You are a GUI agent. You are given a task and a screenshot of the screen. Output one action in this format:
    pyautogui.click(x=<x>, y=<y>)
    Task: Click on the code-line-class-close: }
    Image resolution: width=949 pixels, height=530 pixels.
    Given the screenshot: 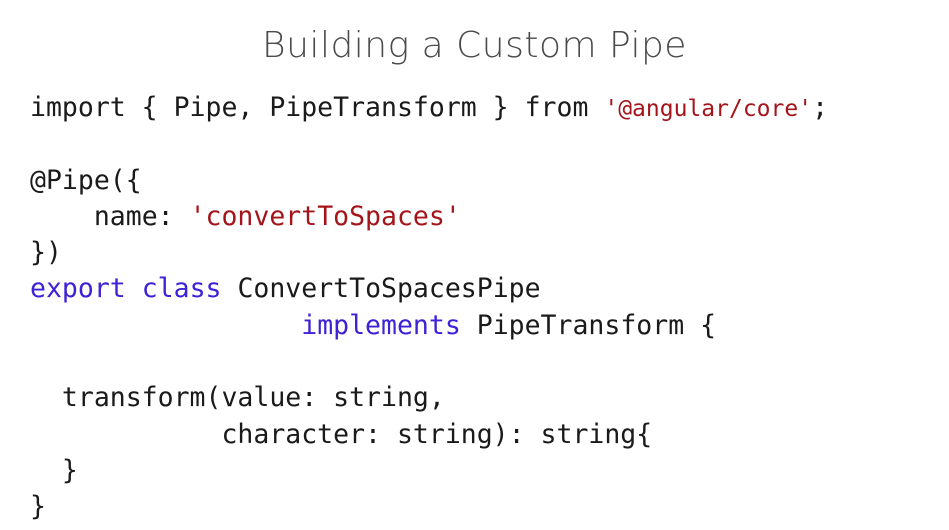 What is the action you would take?
    pyautogui.click(x=429, y=507)
    